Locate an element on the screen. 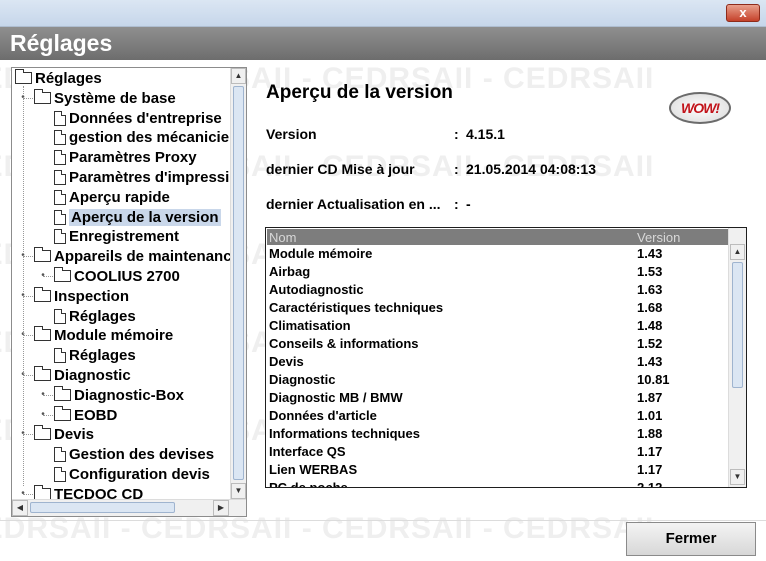 This screenshot has width=766, height=561. tree-item-label: Données d'entreprise is located at coordinates (145, 118).